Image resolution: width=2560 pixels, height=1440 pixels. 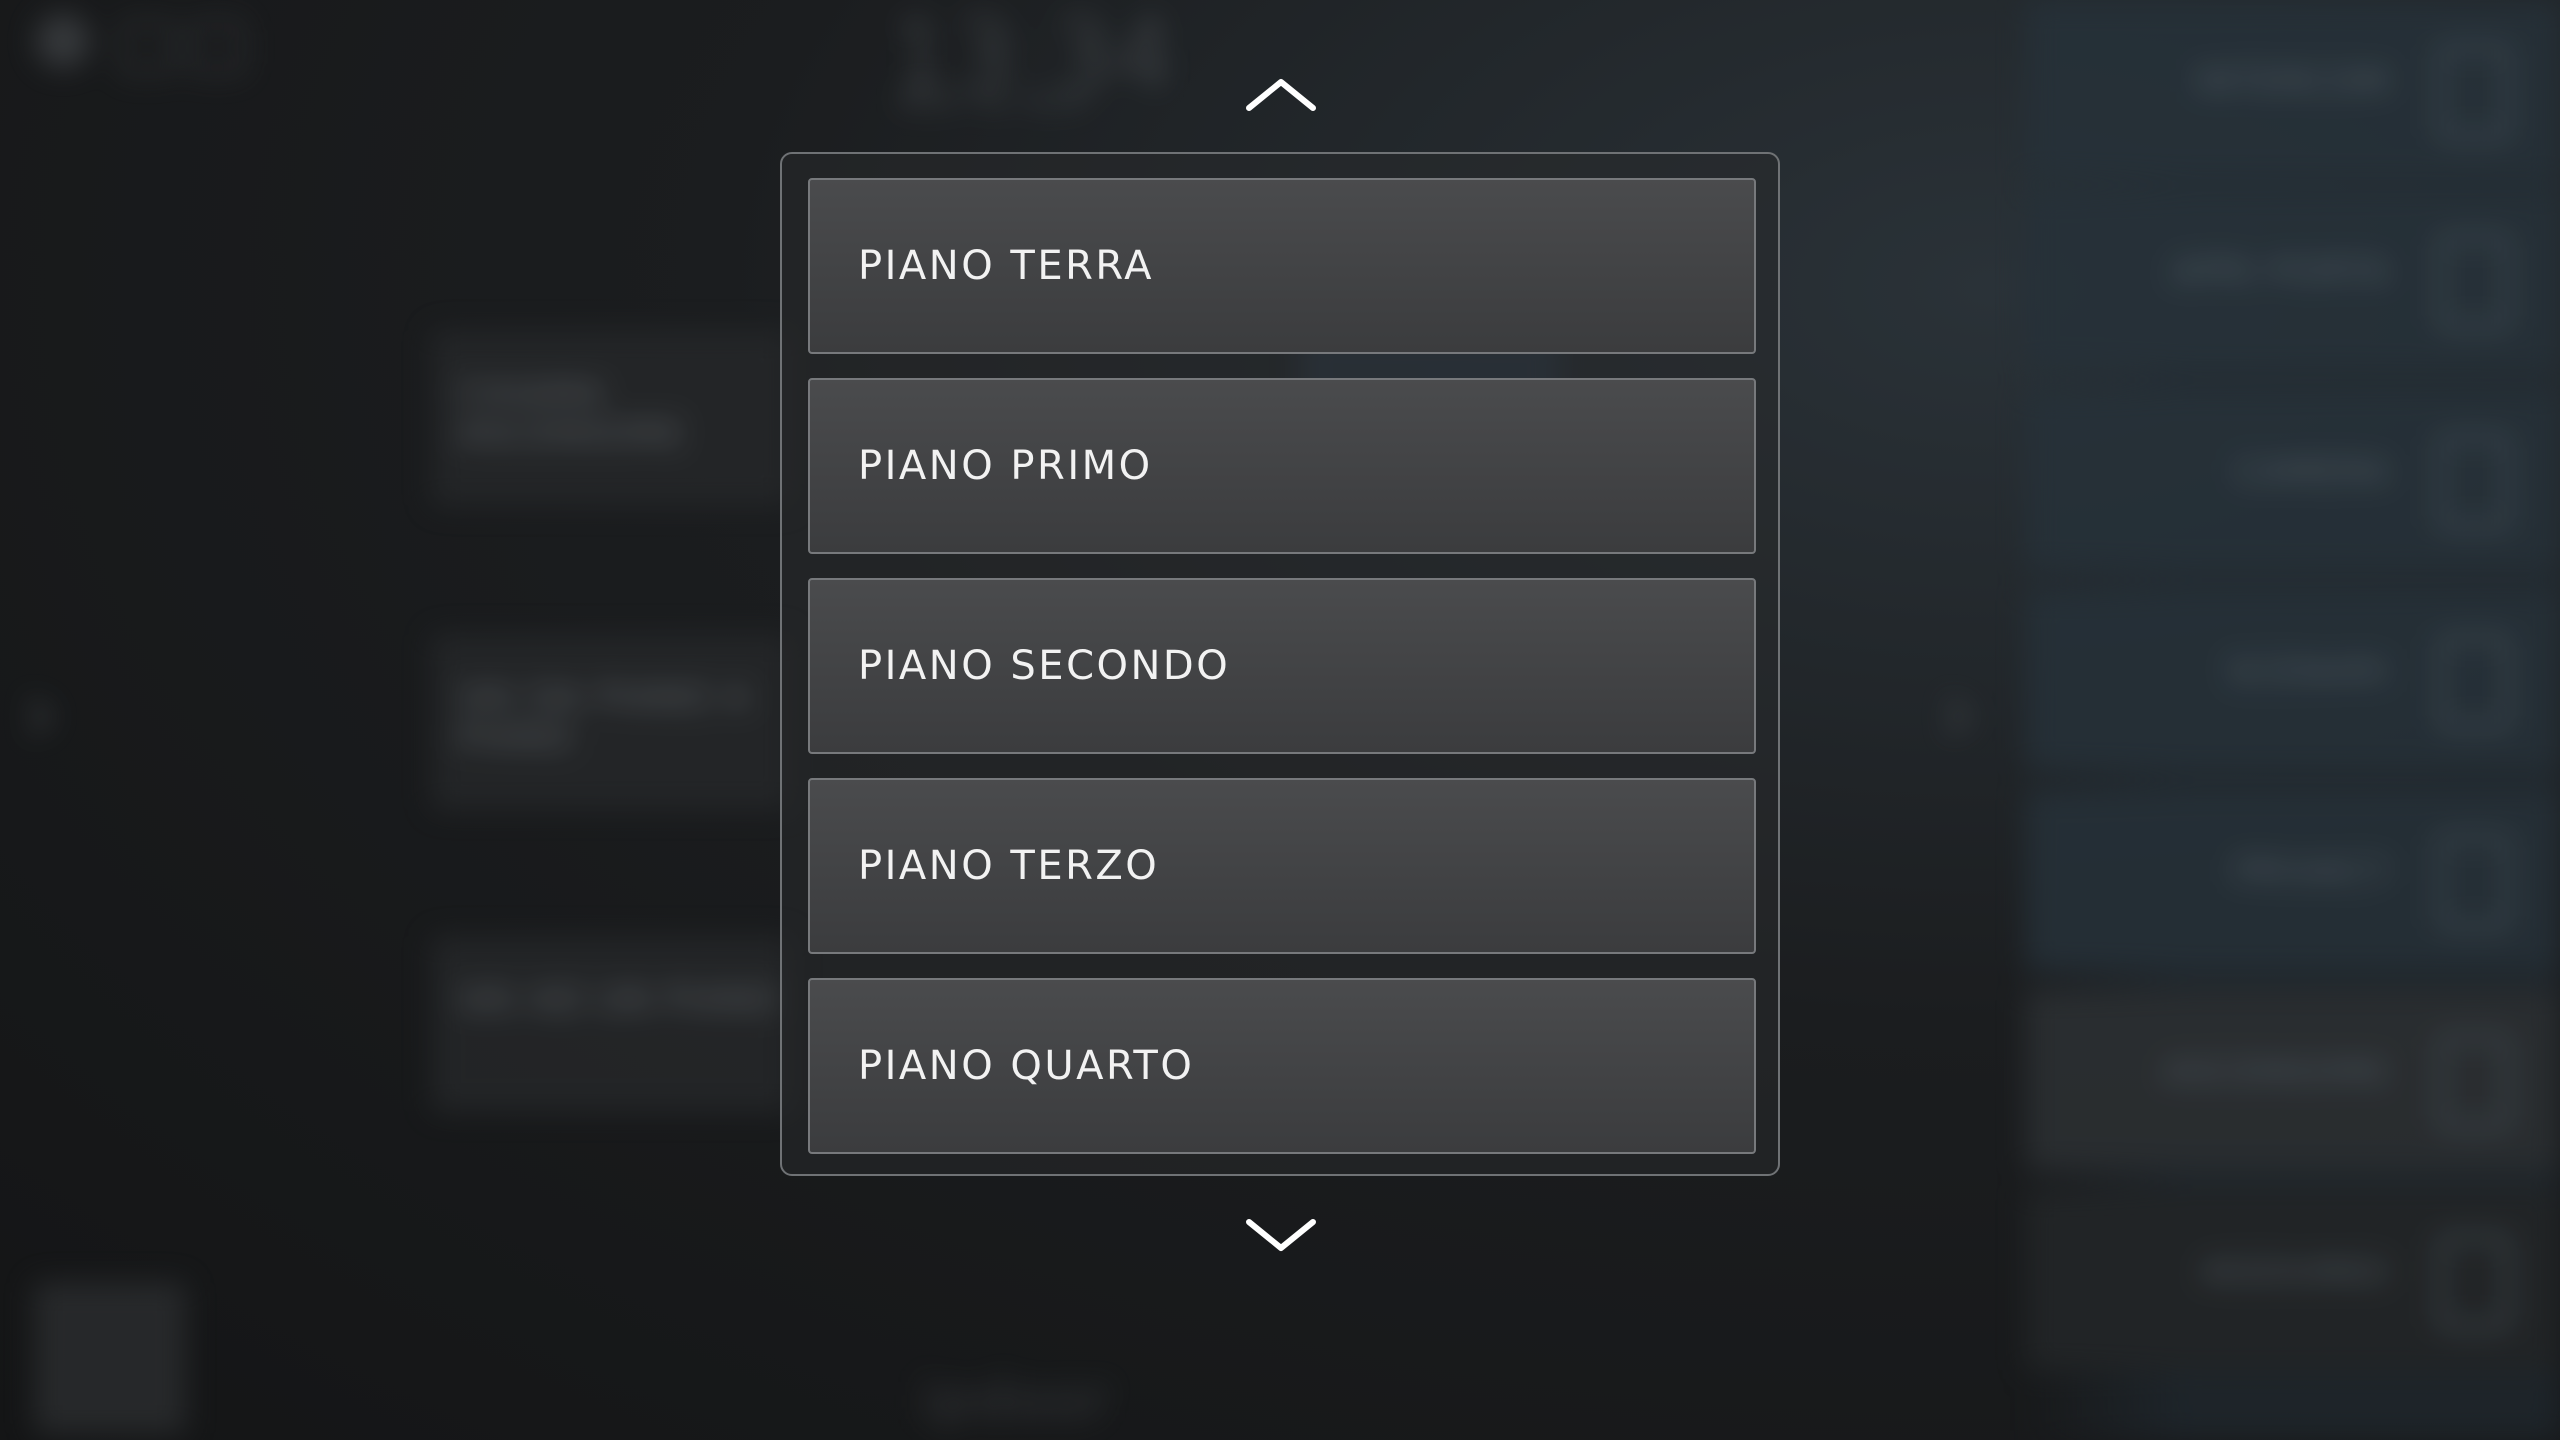 I want to click on settings-button, so click(x=110, y=1358).